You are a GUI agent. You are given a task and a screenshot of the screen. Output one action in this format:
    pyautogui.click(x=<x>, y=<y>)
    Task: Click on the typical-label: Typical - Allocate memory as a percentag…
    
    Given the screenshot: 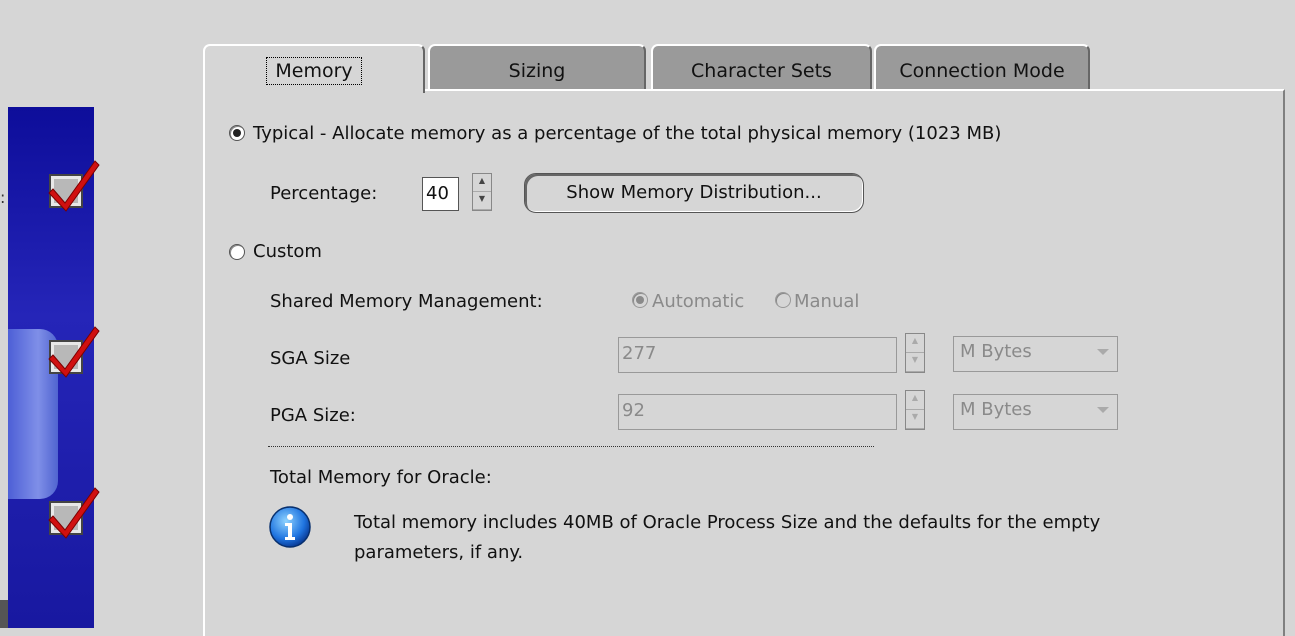 What is the action you would take?
    pyautogui.click(x=627, y=133)
    